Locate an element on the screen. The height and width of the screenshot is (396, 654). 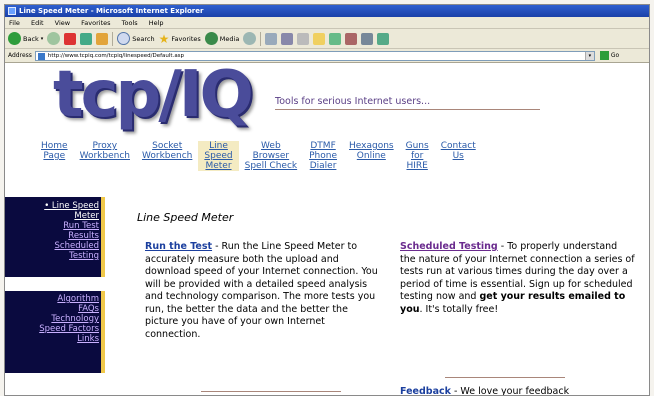
nav-proxy-workbench: Proxy Workbench is located at coordinates (105, 156).